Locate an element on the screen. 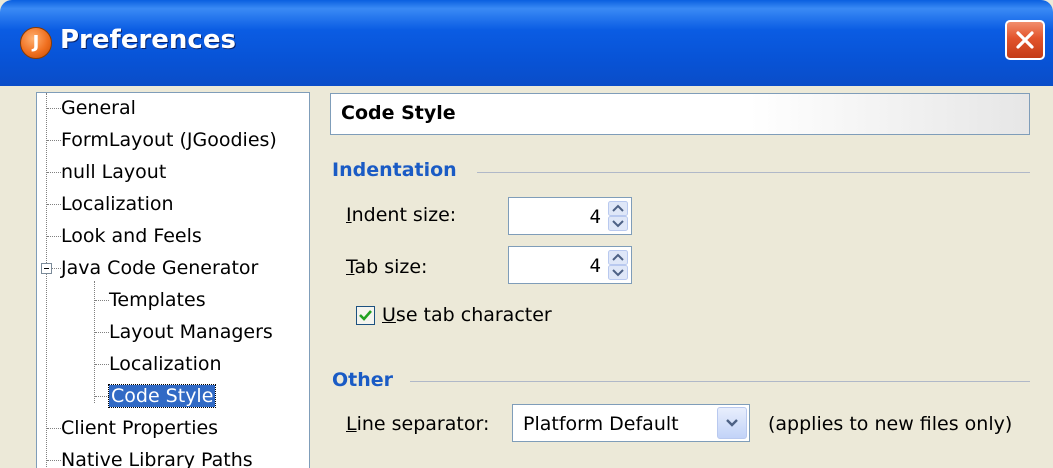  checkmark-icon is located at coordinates (365, 315).